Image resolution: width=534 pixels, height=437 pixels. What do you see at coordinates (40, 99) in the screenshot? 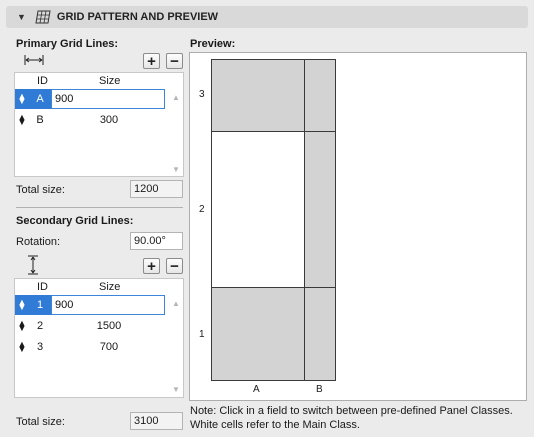
I see `row-id: A` at bounding box center [40, 99].